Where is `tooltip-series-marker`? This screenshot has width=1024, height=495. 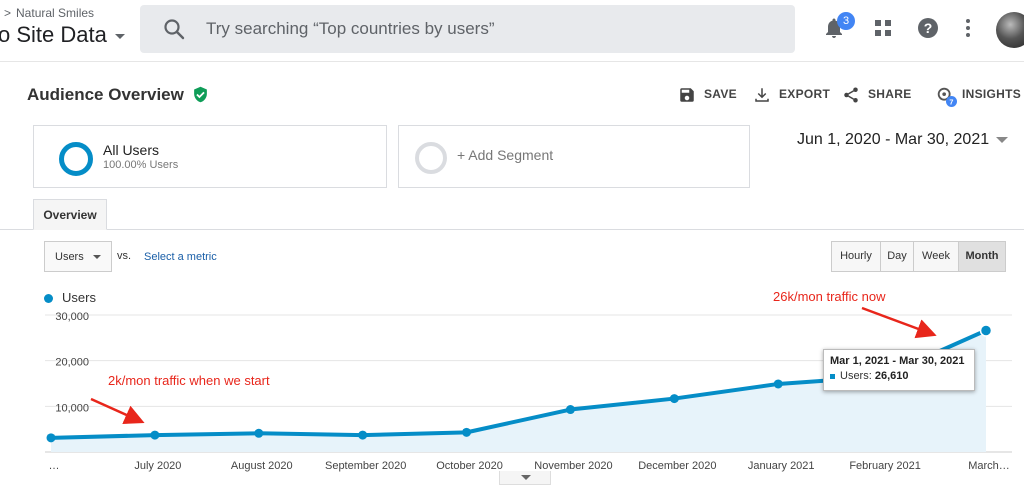 tooltip-series-marker is located at coordinates (832, 376).